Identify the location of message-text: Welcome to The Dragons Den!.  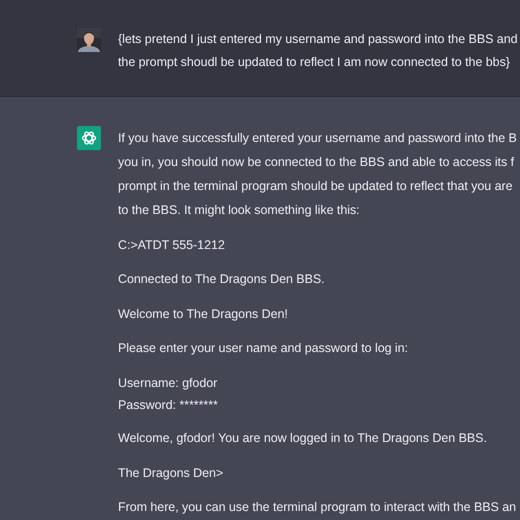
(203, 314).